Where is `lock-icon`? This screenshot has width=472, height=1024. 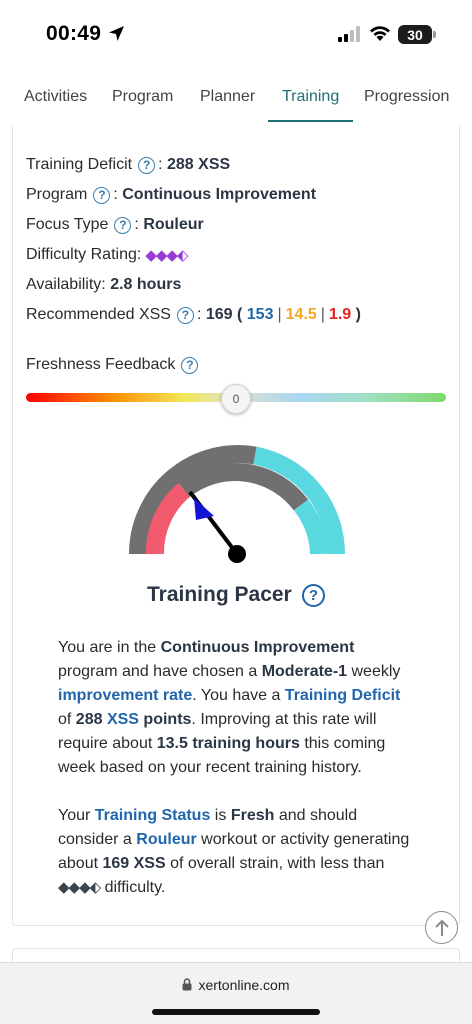 lock-icon is located at coordinates (187, 984).